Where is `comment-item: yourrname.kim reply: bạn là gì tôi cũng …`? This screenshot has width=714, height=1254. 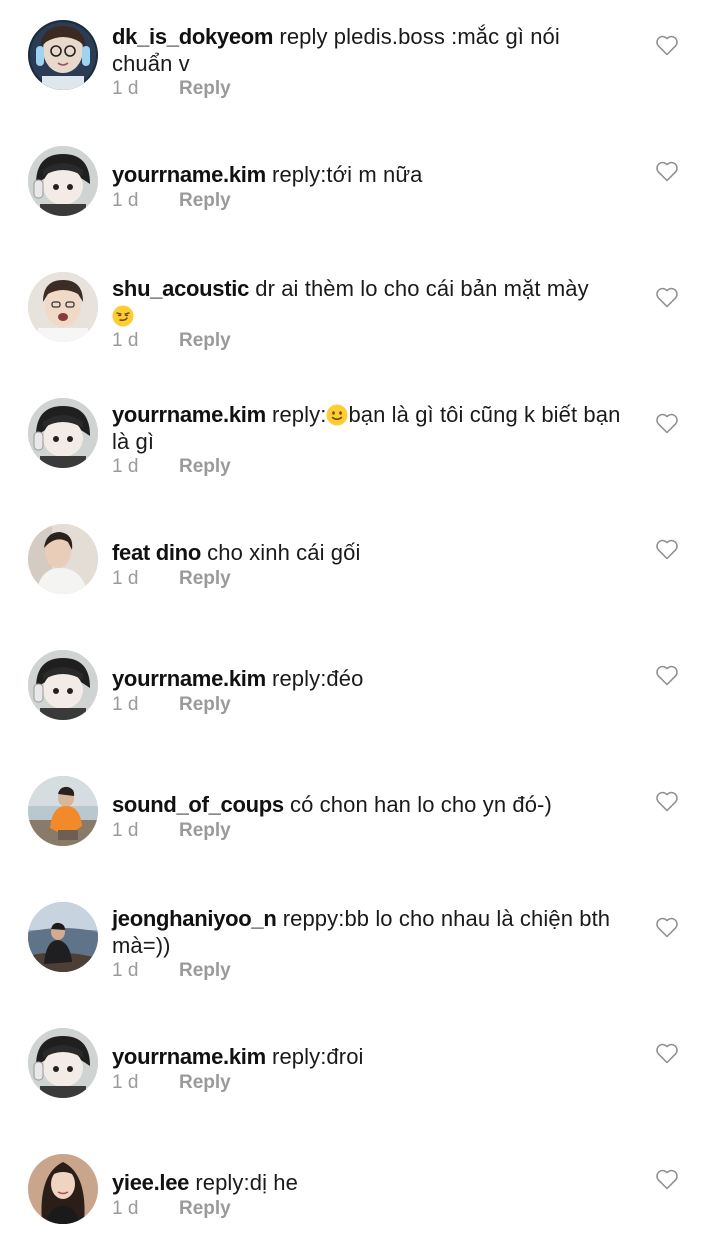 comment-item: yourrname.kim reply: bạn là gì tôi cũng … is located at coordinates (357, 448).